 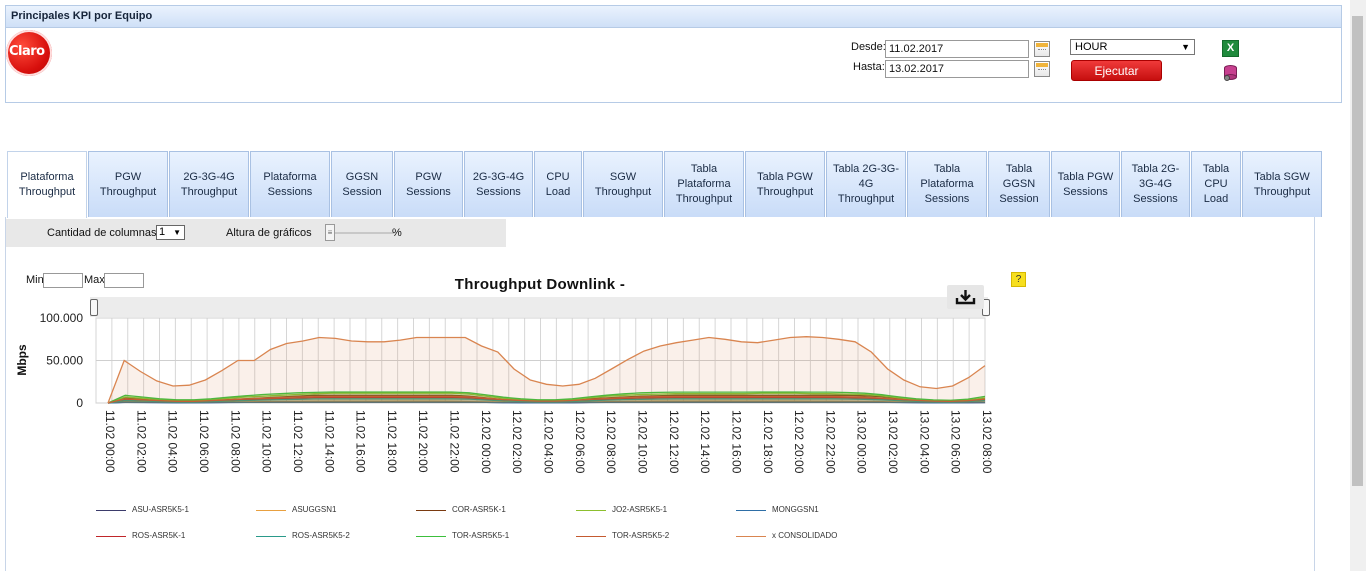 What do you see at coordinates (486, 442) in the screenshot?
I see `x-tick-label: 12.02 00:00` at bounding box center [486, 442].